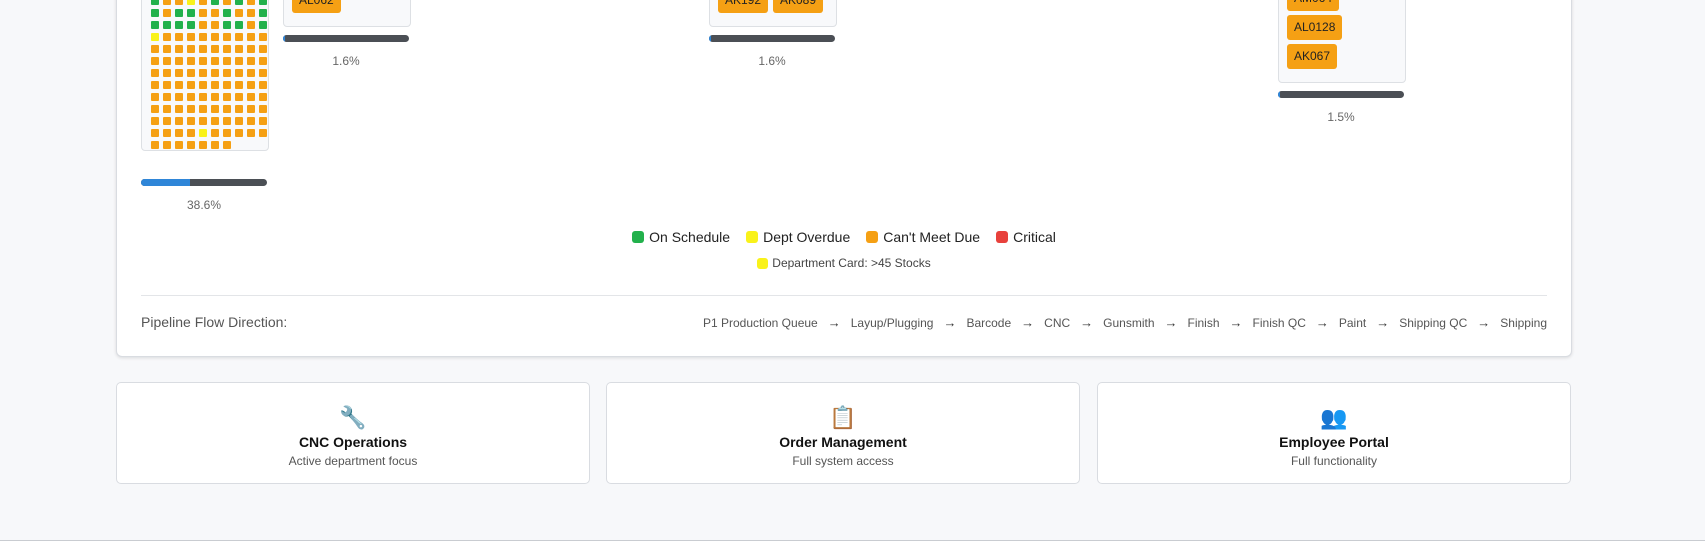  What do you see at coordinates (353, 433) in the screenshot?
I see `cnc-operations-card: 🔧 CNC Operations Active department focus` at bounding box center [353, 433].